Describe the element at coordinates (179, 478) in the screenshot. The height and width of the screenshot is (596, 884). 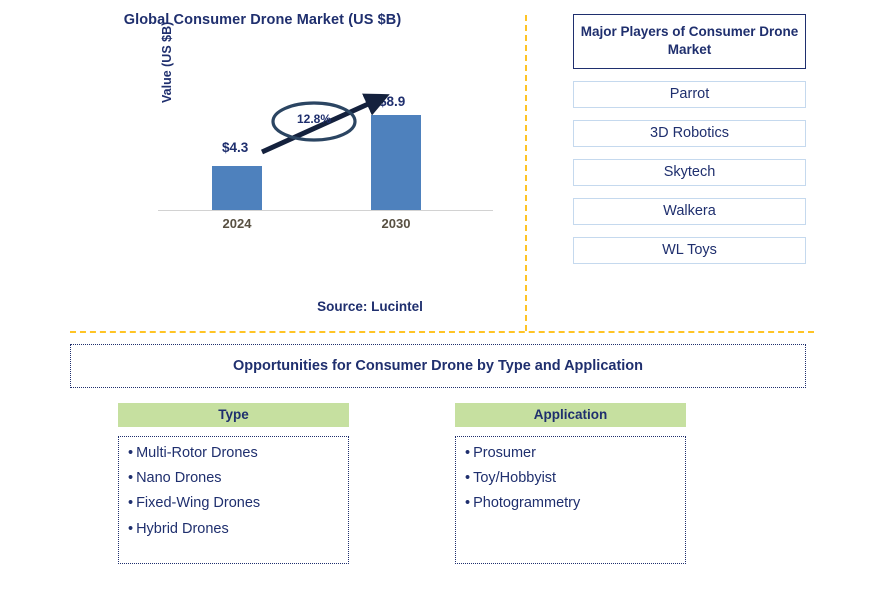
I see `list-item-label: Nano Drones` at that location.